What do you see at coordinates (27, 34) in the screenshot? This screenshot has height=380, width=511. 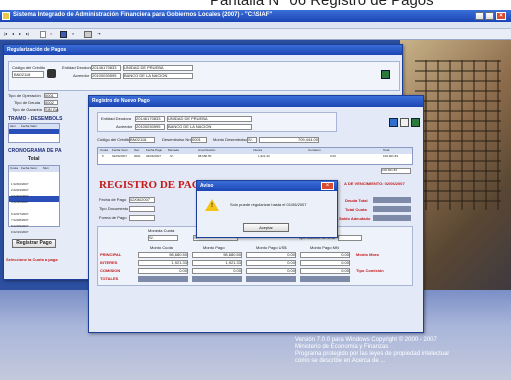 I see `last-record-icon: ▸|` at bounding box center [27, 34].